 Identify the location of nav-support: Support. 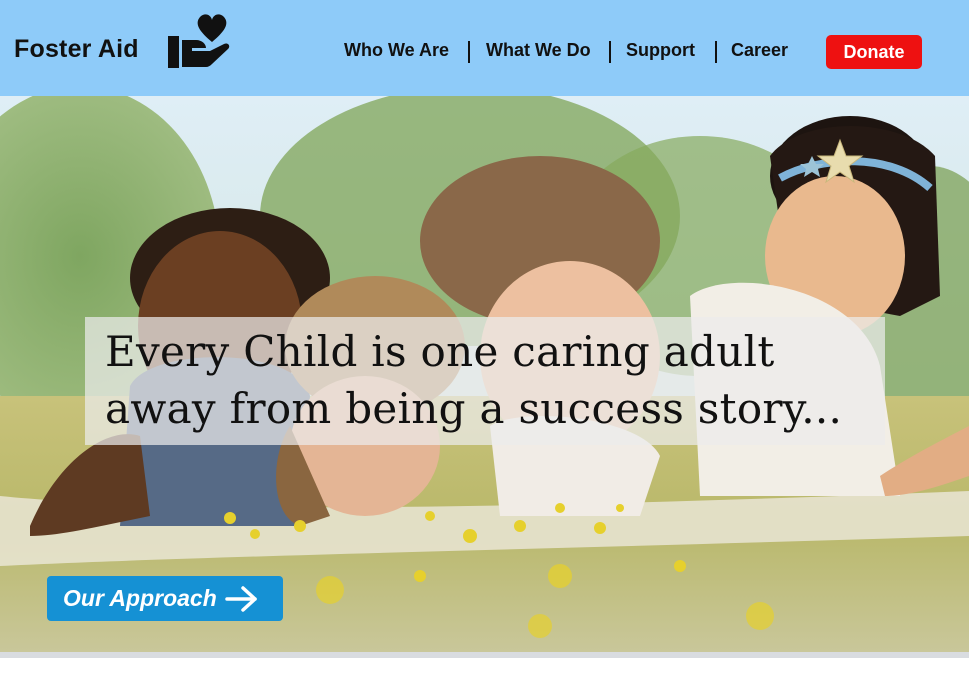
(660, 50).